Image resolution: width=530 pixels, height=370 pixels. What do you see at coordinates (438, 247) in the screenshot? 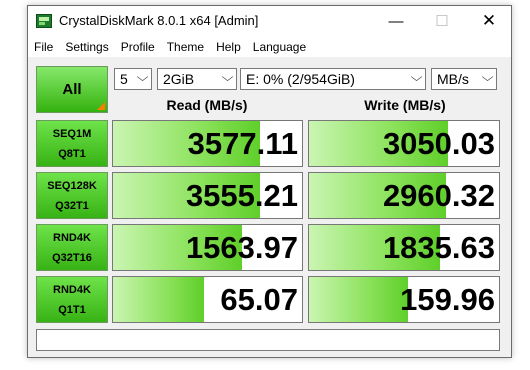
I see `write-value: 1835.63` at bounding box center [438, 247].